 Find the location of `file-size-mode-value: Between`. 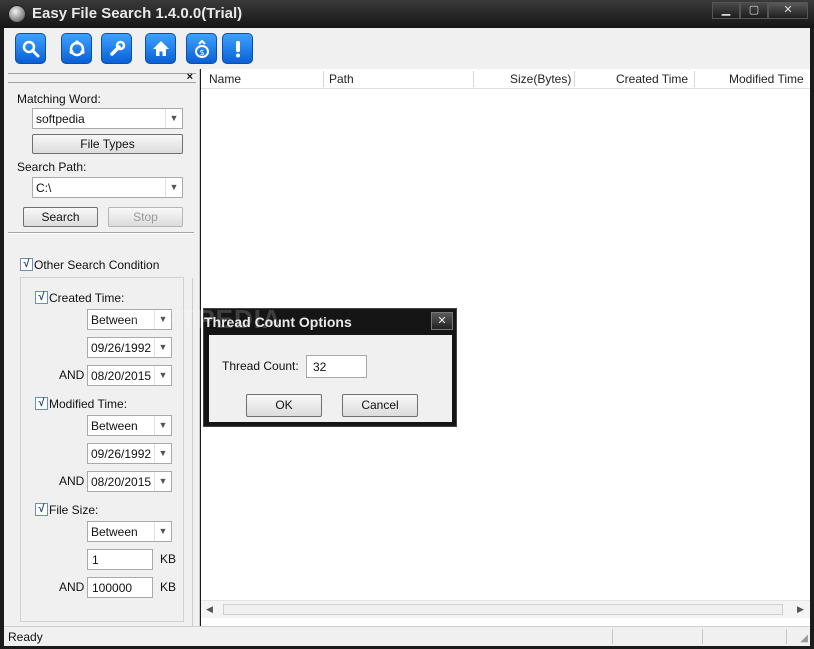

file-size-mode-value: Between is located at coordinates (114, 532).